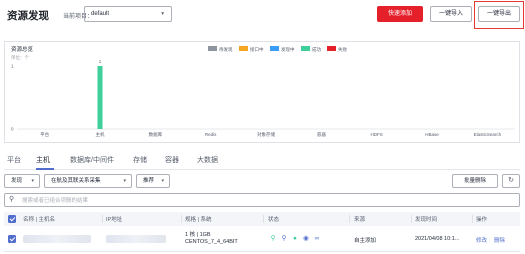 The height and width of the screenshot is (254, 525). What do you see at coordinates (451, 14) in the screenshot?
I see `import-button: 一键导入` at bounding box center [451, 14].